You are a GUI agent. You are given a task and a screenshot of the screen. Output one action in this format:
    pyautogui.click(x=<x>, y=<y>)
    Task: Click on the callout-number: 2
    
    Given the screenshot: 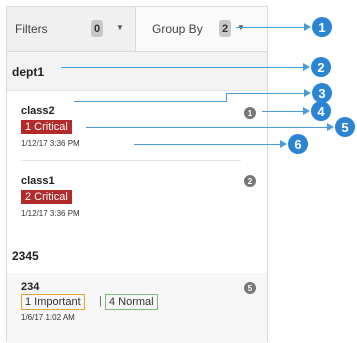 What is the action you would take?
    pyautogui.click(x=321, y=67)
    